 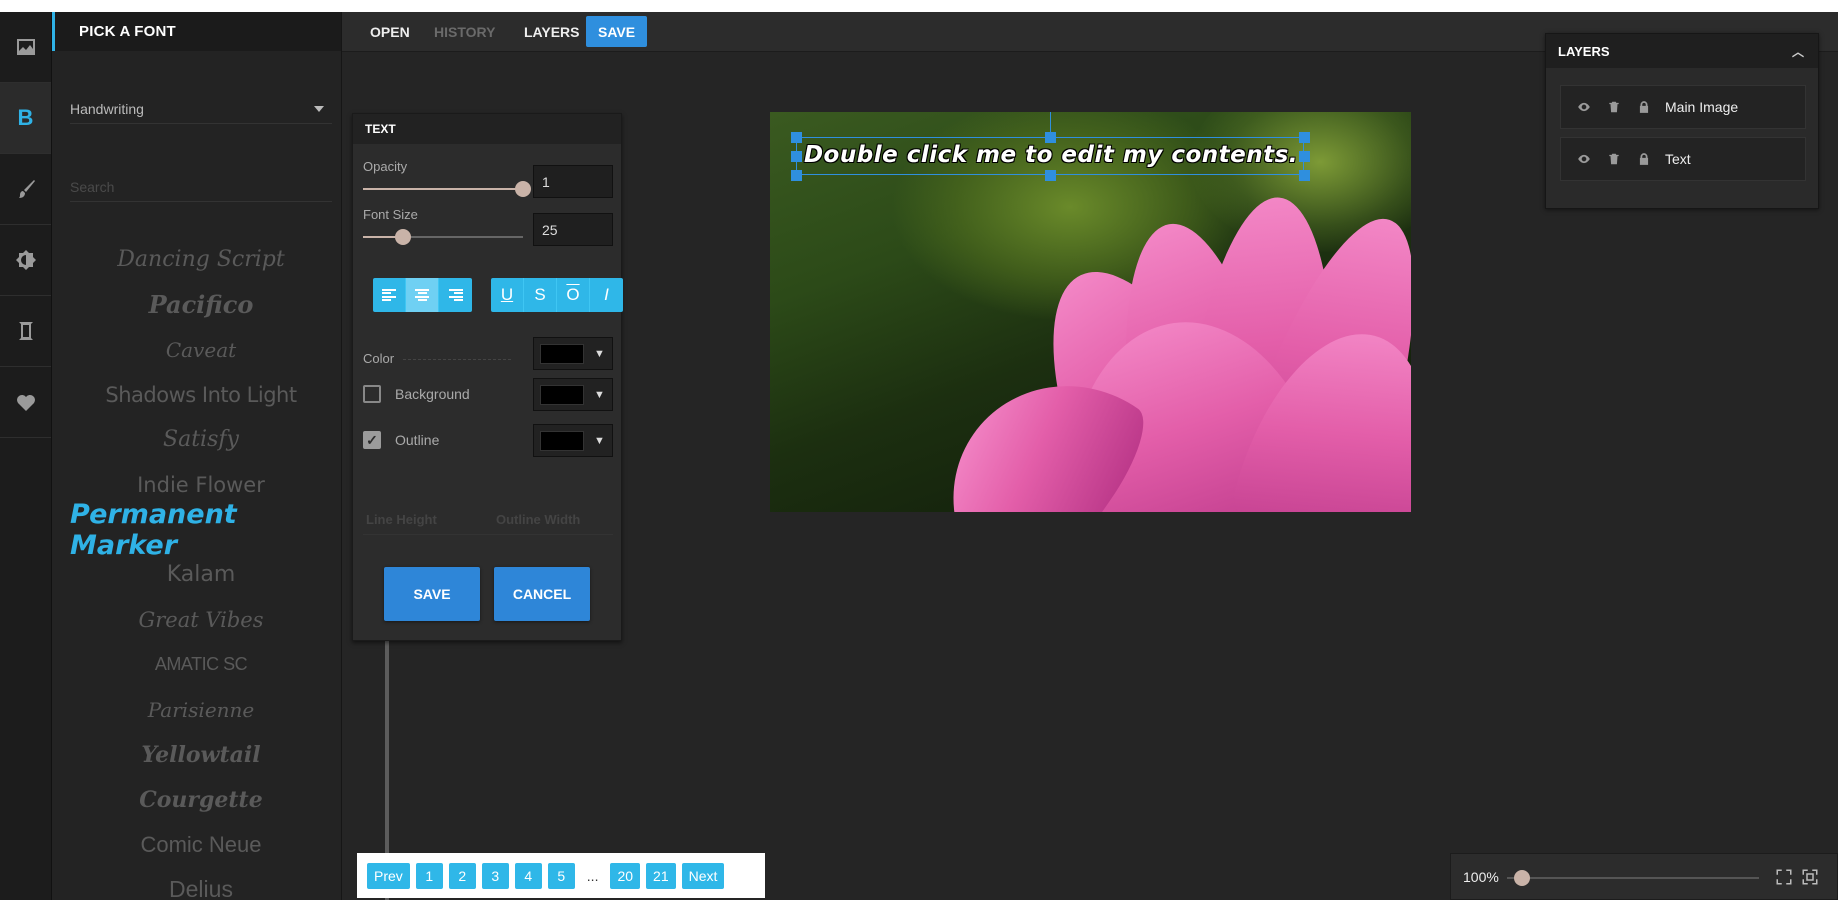 What do you see at coordinates (201, 530) in the screenshot?
I see `font-option-selected: Permanent Marker` at bounding box center [201, 530].